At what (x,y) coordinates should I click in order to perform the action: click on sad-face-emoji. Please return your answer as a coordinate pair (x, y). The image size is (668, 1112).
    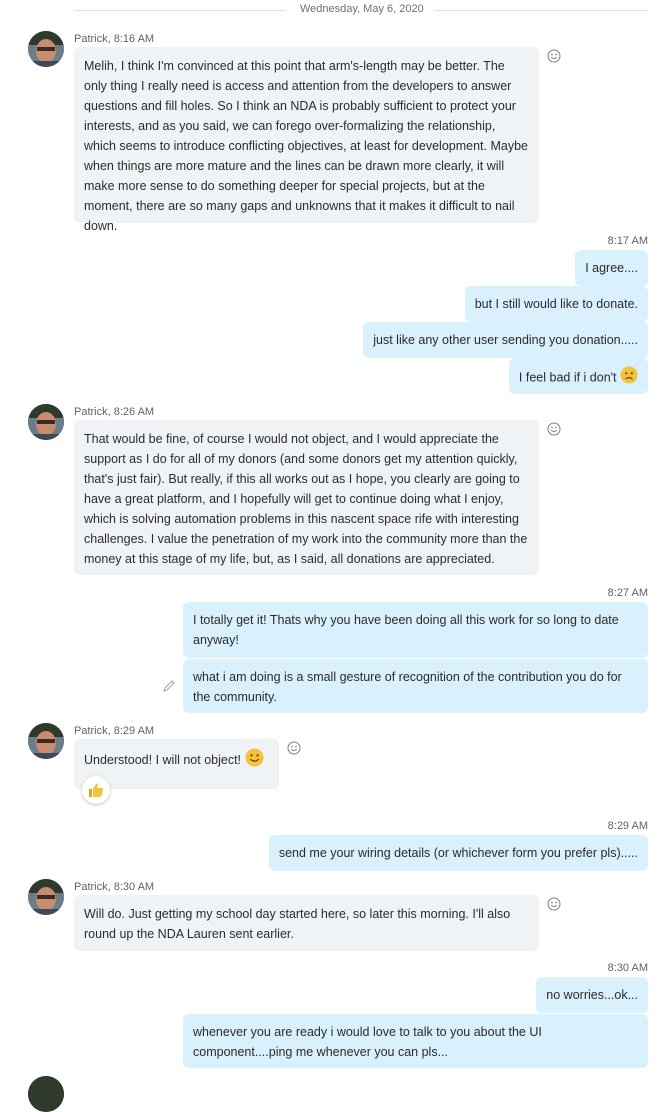
    Looking at the image, I should click on (629, 378).